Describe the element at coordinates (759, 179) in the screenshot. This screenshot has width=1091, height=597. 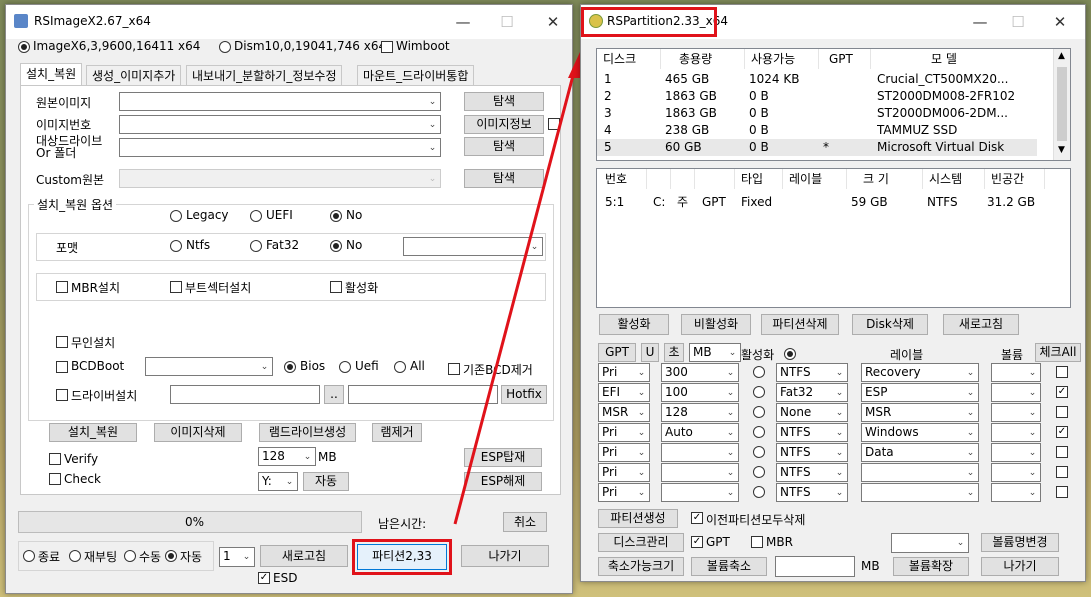
I see `part-header-type: 타입` at that location.